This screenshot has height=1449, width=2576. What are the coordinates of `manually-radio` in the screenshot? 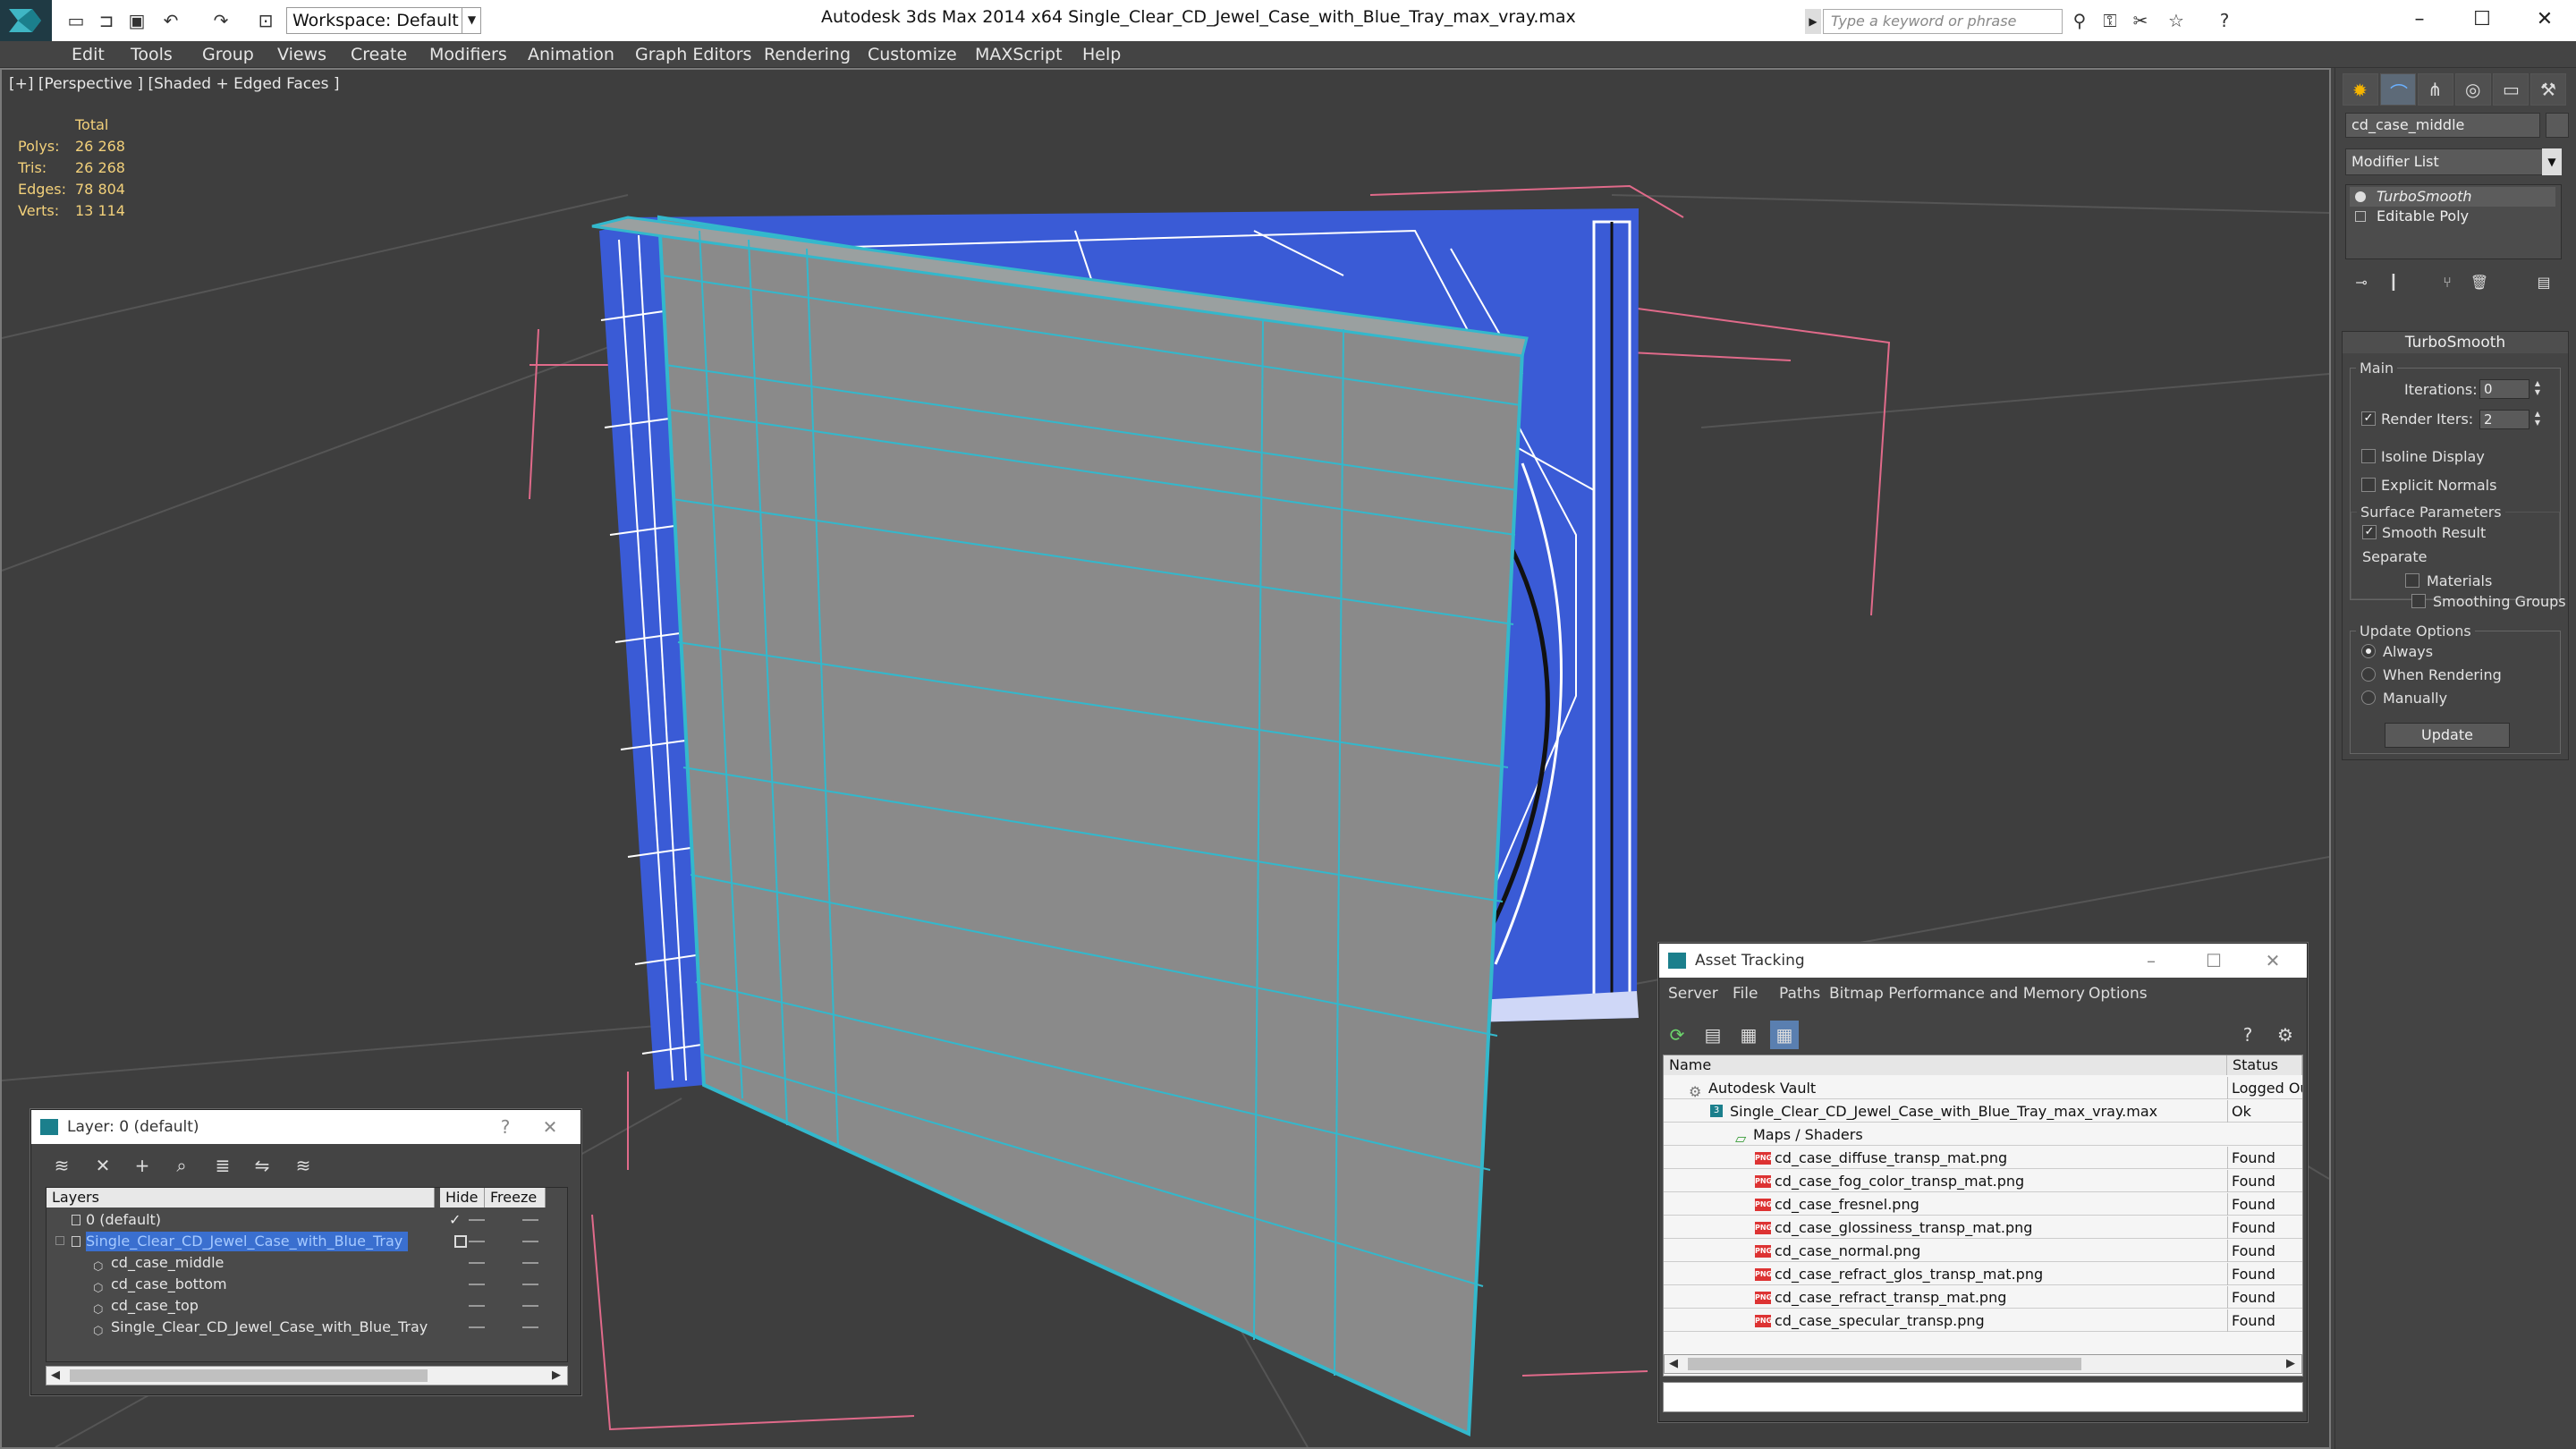 It's located at (2368, 698).